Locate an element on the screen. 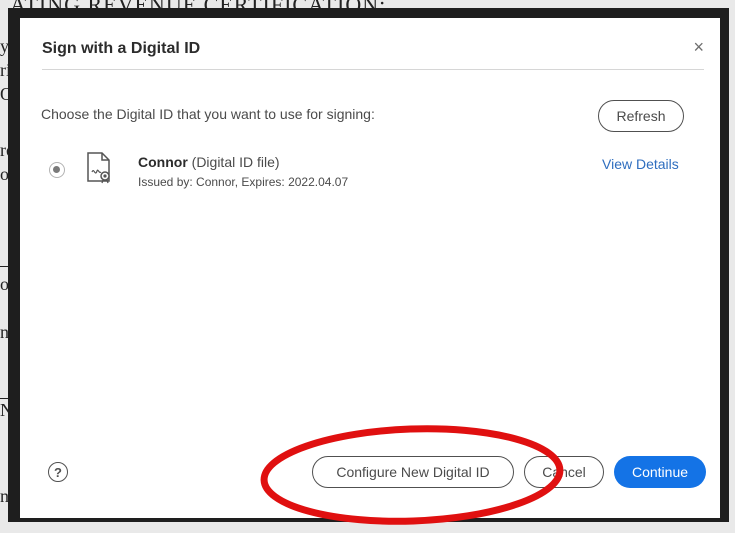 The image size is (735, 533). title-divider is located at coordinates (373, 69).